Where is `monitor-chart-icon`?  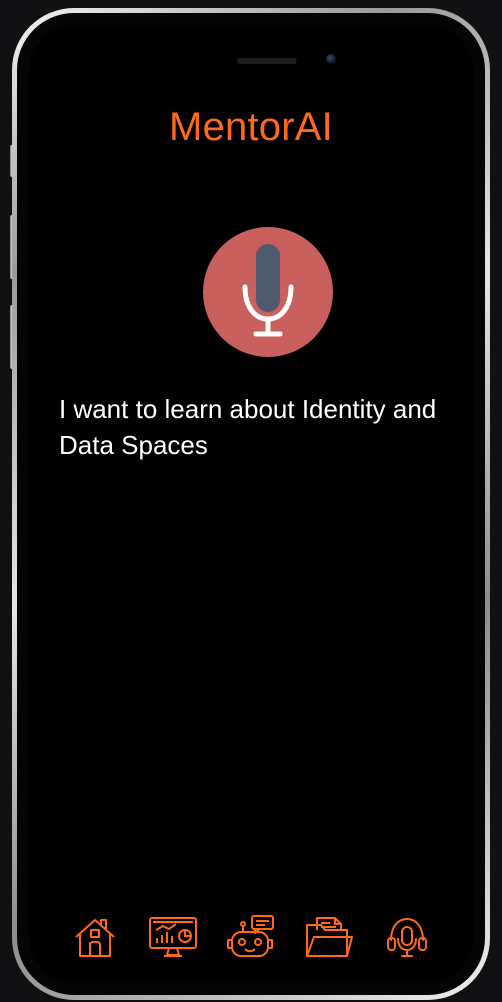 monitor-chart-icon is located at coordinates (173, 937).